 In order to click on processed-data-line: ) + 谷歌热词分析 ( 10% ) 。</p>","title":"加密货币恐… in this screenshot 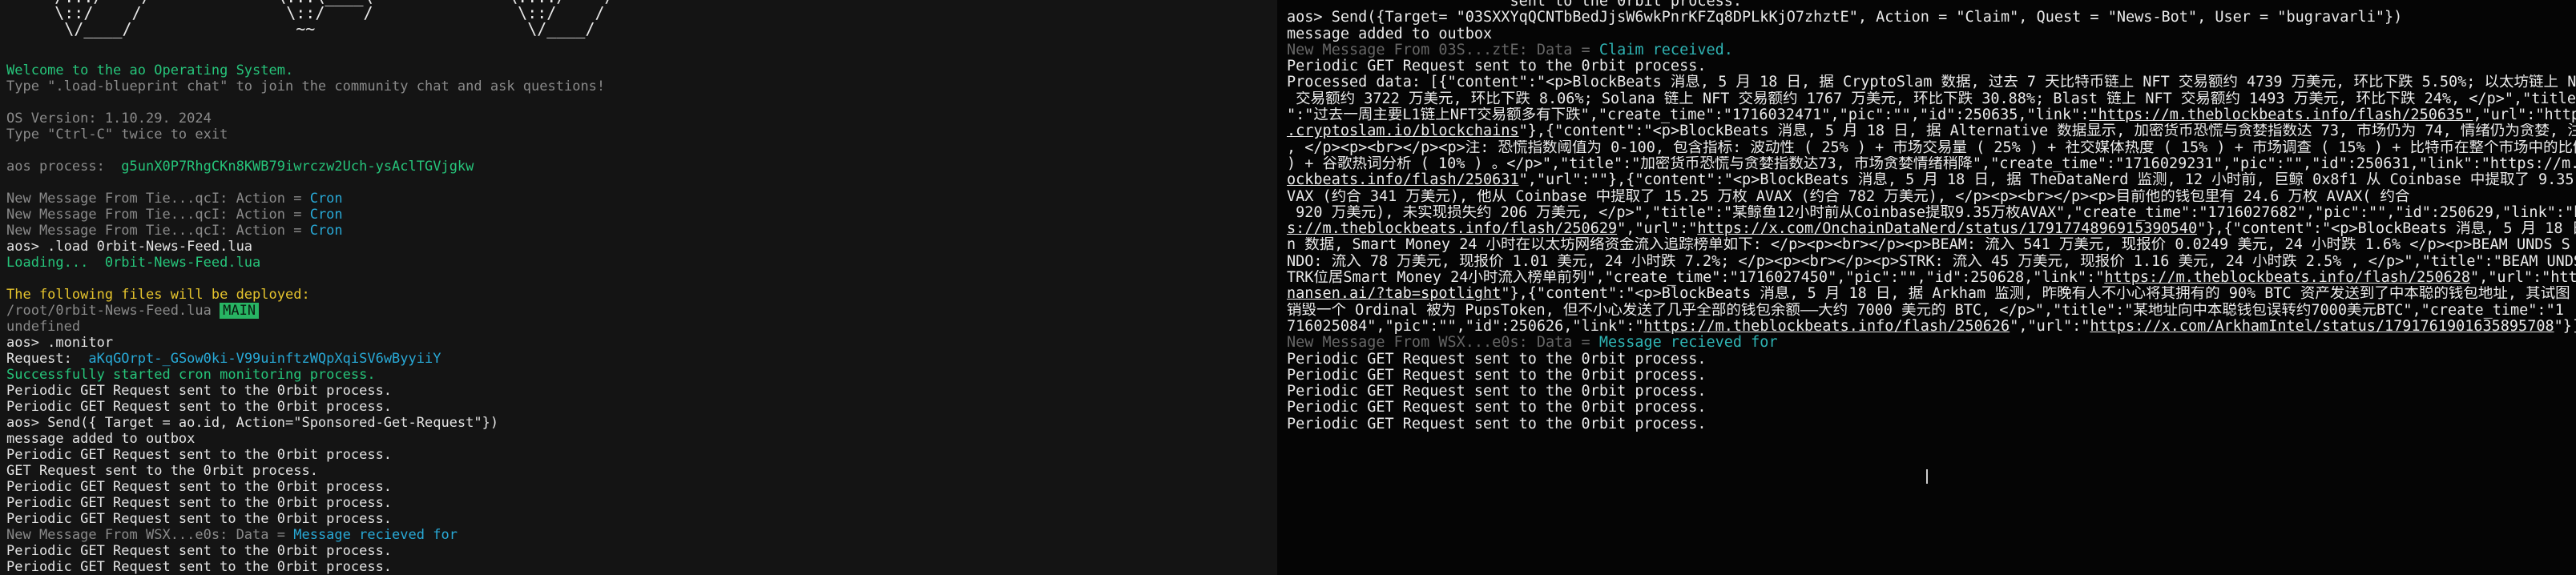, I will do `click(1931, 163)`.